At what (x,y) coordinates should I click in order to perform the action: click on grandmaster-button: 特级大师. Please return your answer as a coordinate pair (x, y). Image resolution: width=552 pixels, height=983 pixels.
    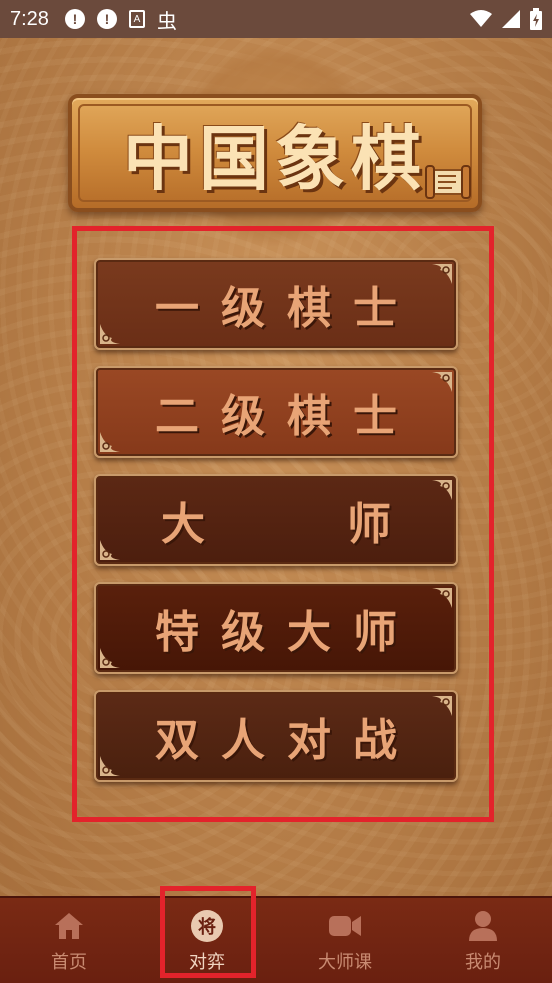
    Looking at the image, I should click on (276, 628).